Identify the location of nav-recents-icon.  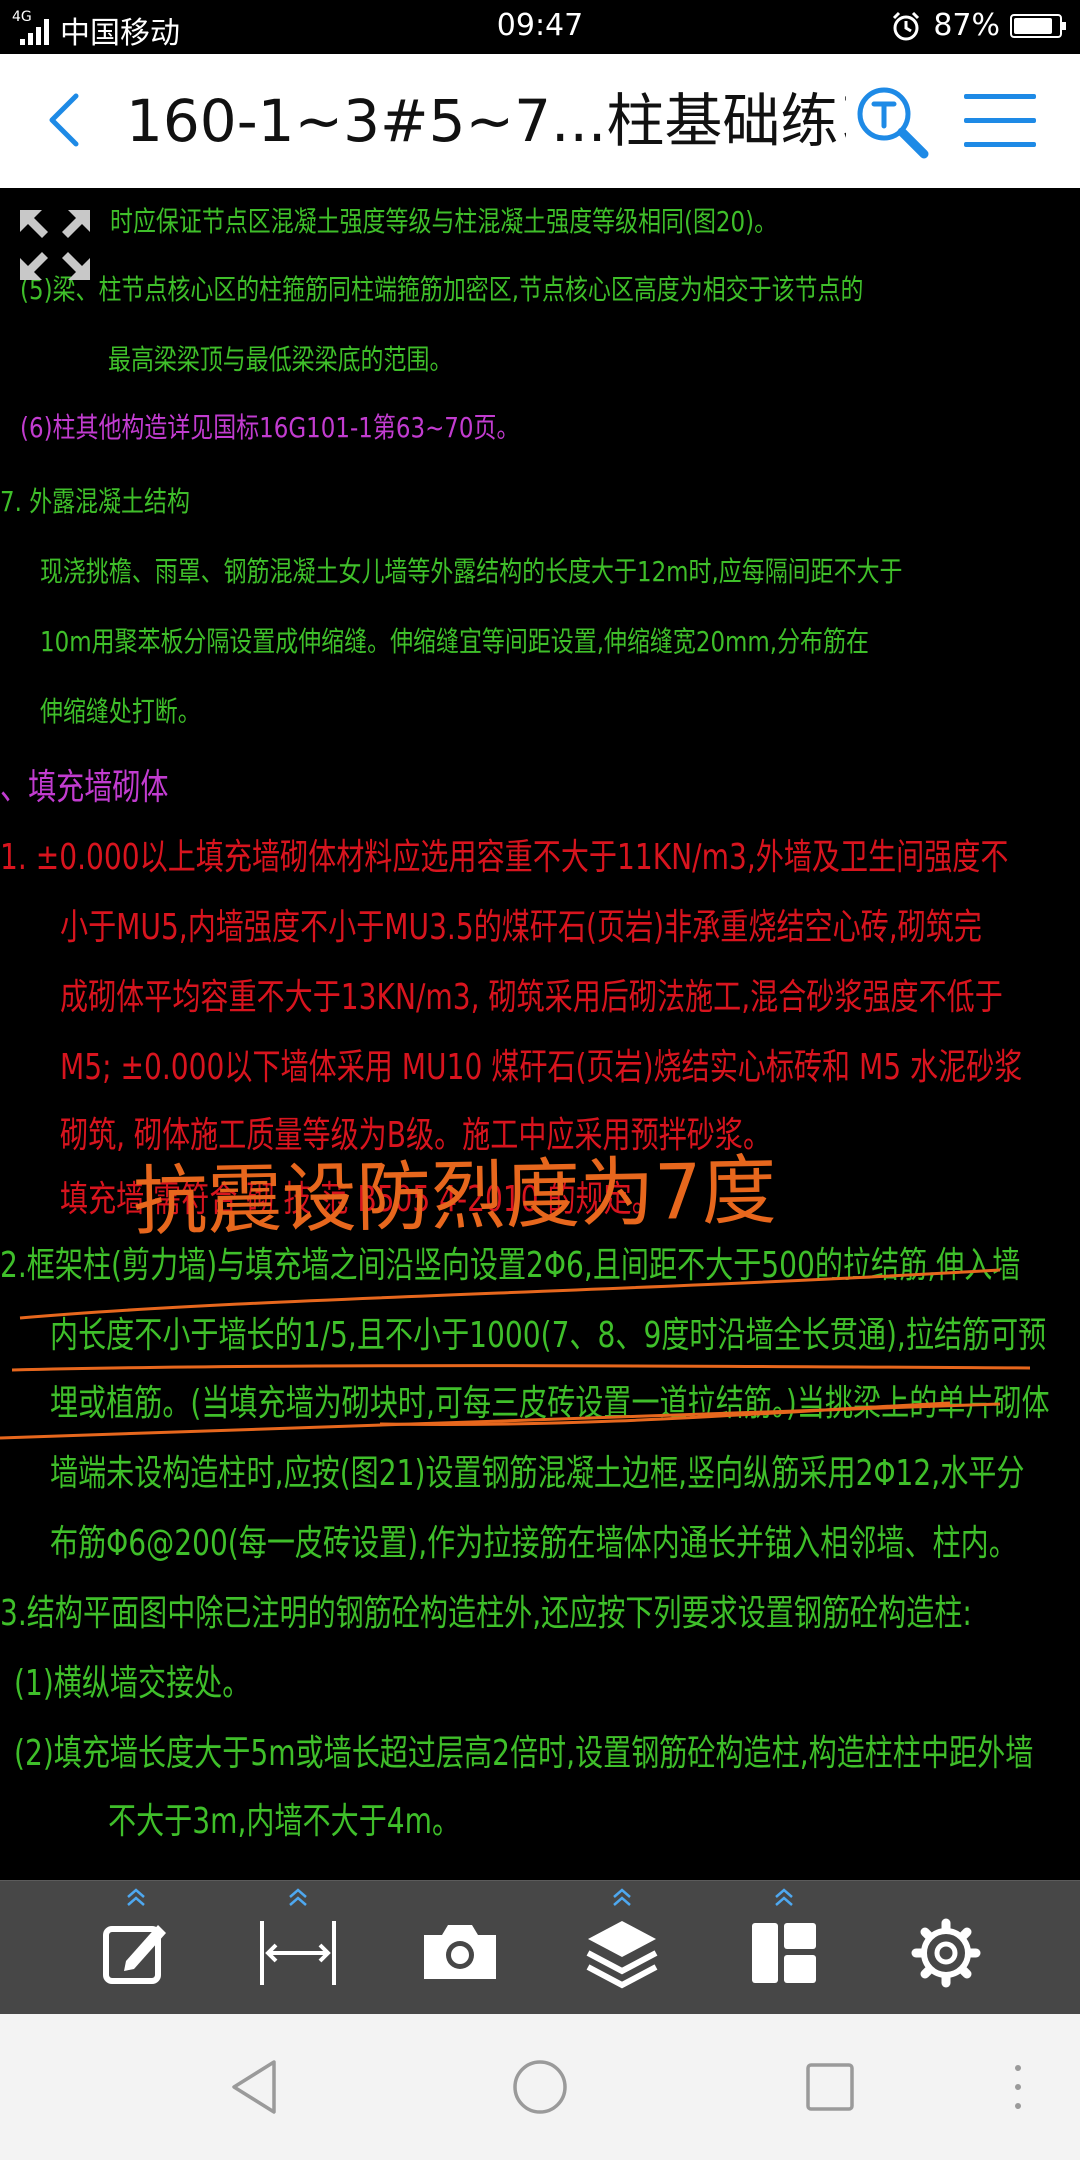
(830, 2087).